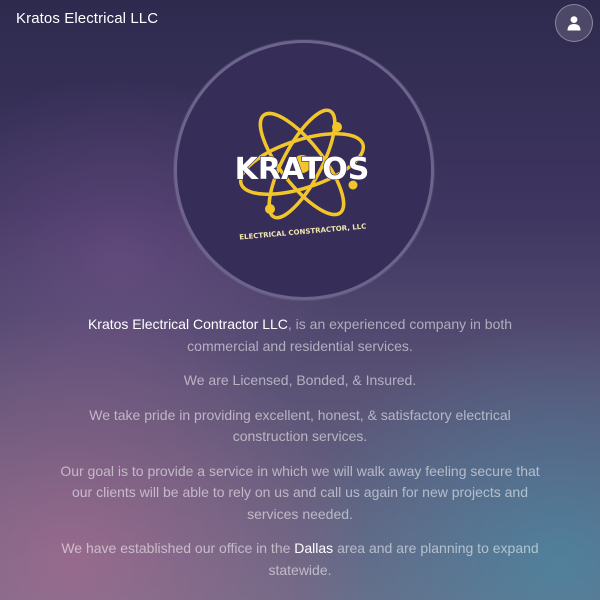  I want to click on logo-tagline: ELECTRICAL CONSTRACTOR, LLC, so click(303, 231).